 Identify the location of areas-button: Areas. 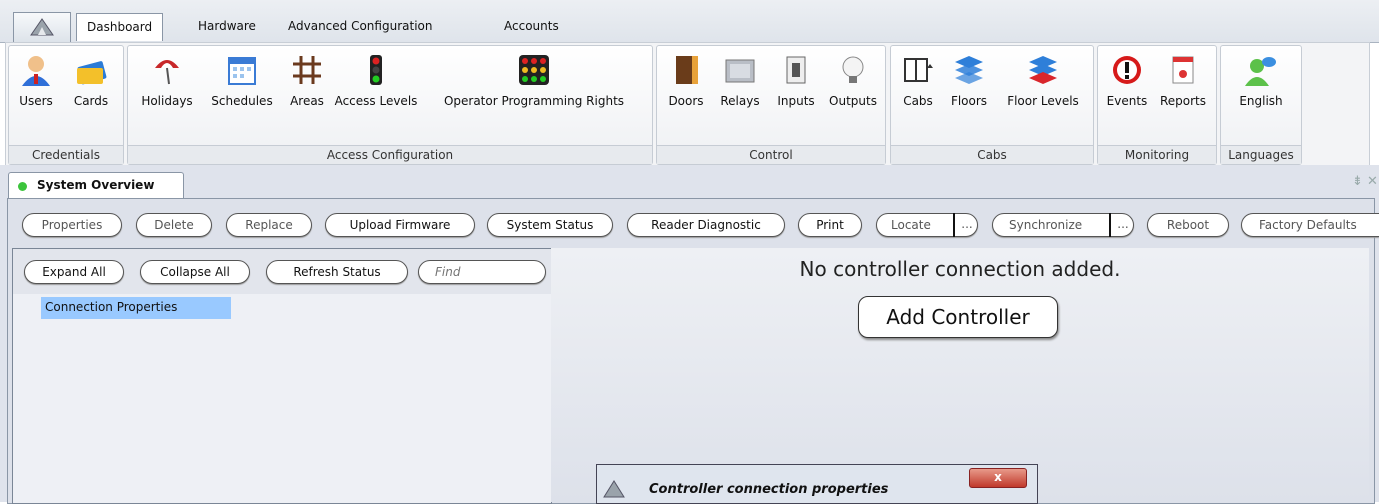
(307, 79).